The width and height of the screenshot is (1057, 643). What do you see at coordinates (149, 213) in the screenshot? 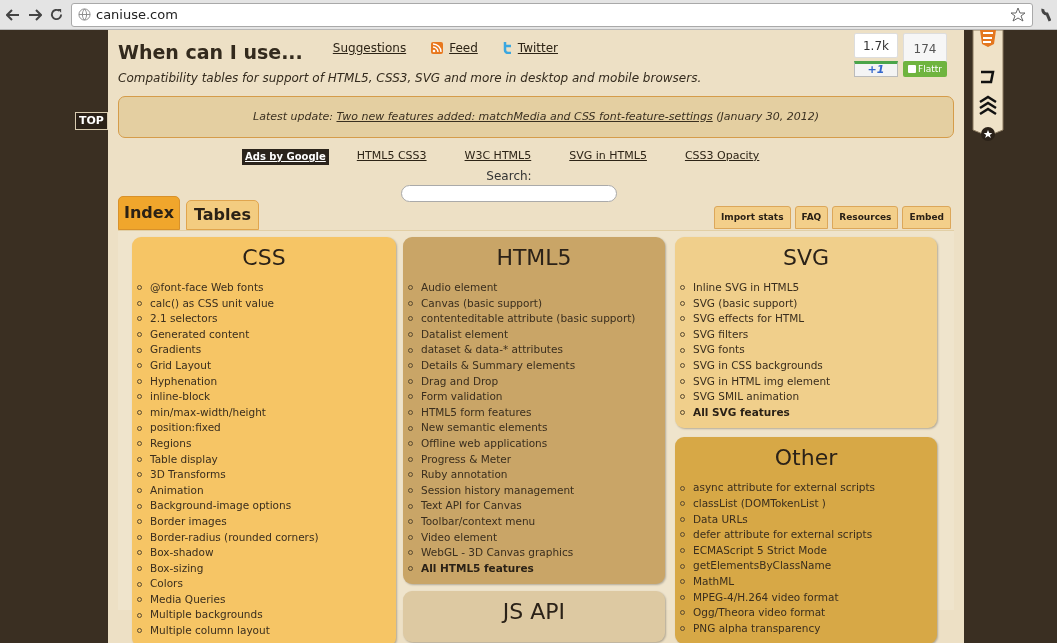
I see `tab: Index` at bounding box center [149, 213].